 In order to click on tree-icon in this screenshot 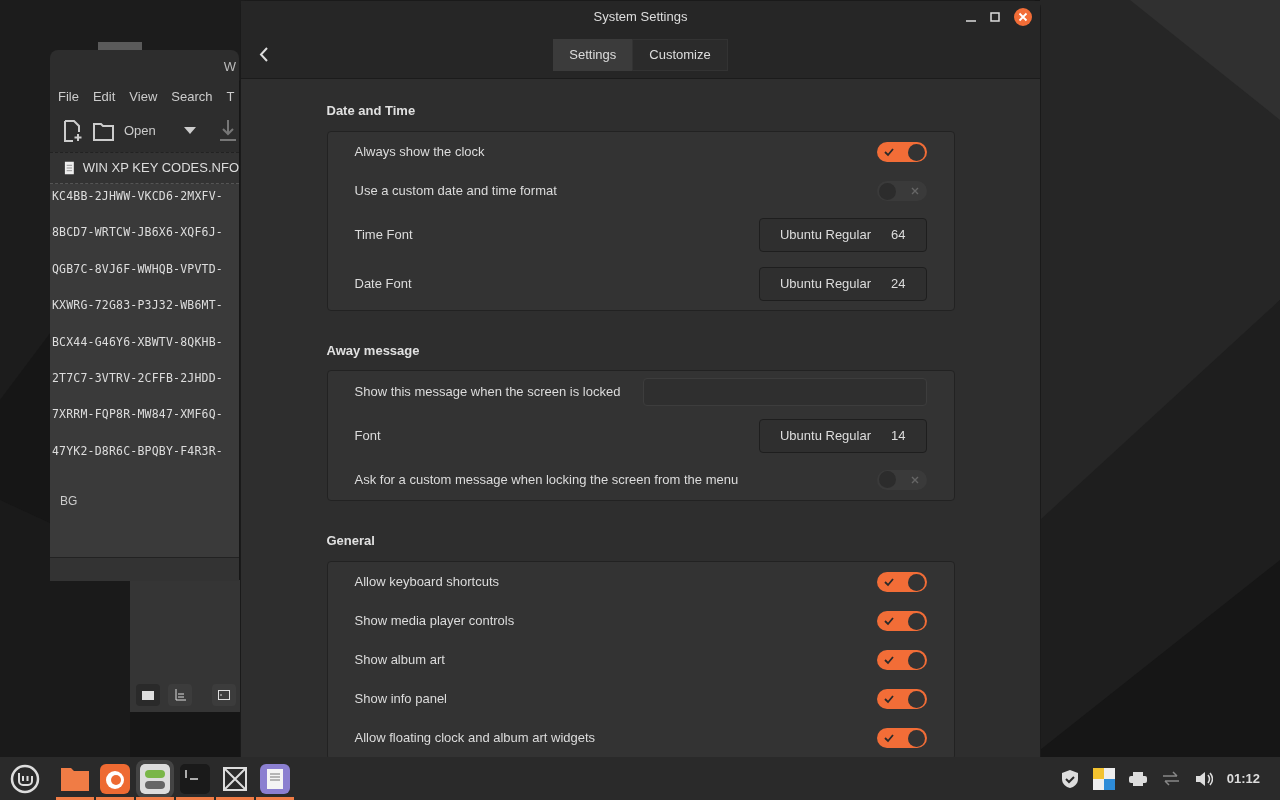, I will do `click(180, 695)`.